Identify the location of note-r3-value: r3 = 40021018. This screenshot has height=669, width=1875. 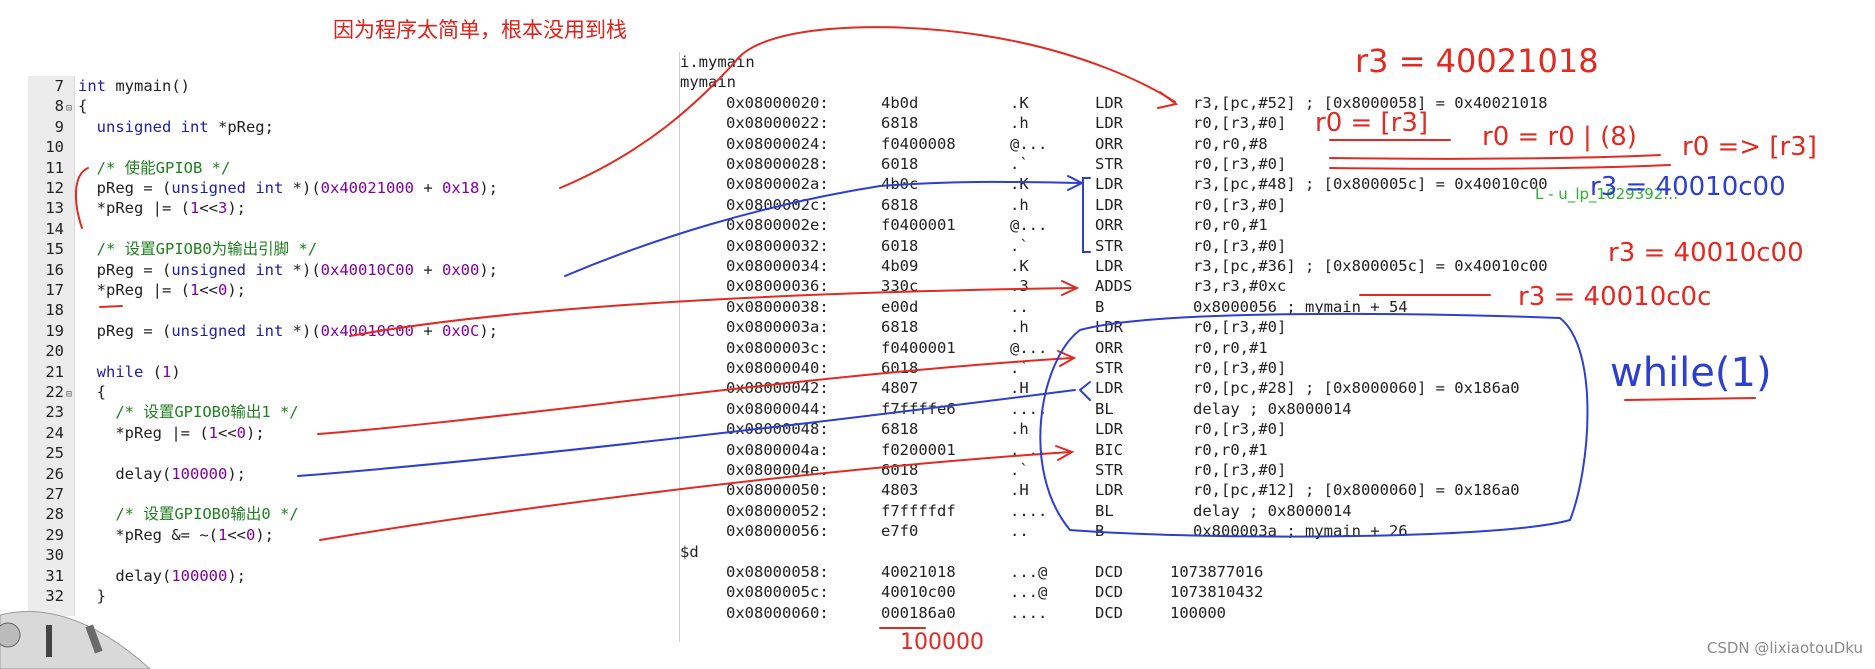
(1477, 61).